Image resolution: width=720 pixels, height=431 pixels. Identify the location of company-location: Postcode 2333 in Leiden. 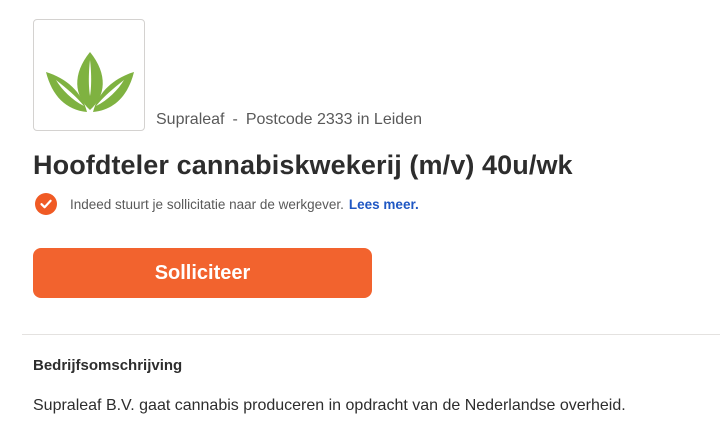
(333, 119).